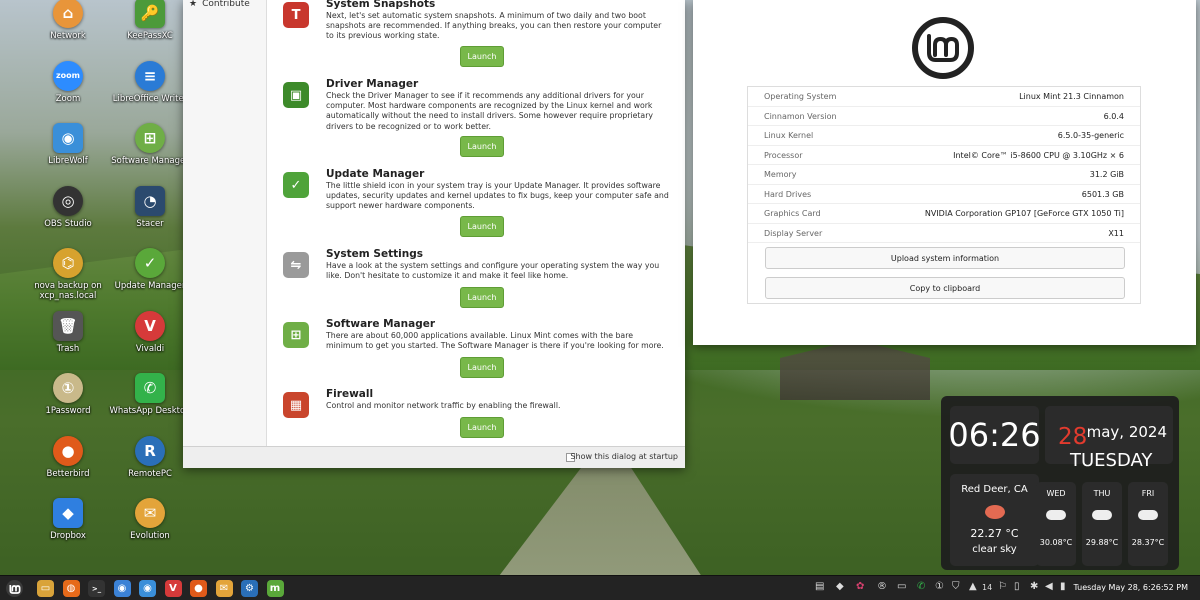  Describe the element at coordinates (1063, 586) in the screenshot. I see `battery-tray-icon: ▮` at that location.